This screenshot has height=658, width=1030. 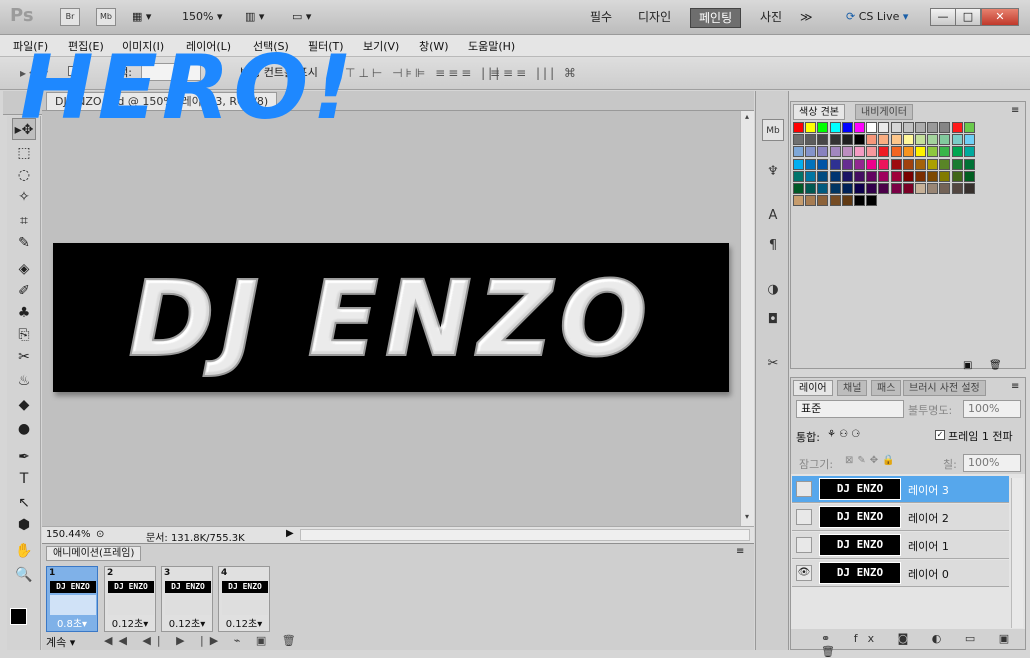 What do you see at coordinates (877, 16) in the screenshot?
I see `cs-live-button: ⟳ CS Live ▾` at bounding box center [877, 16].